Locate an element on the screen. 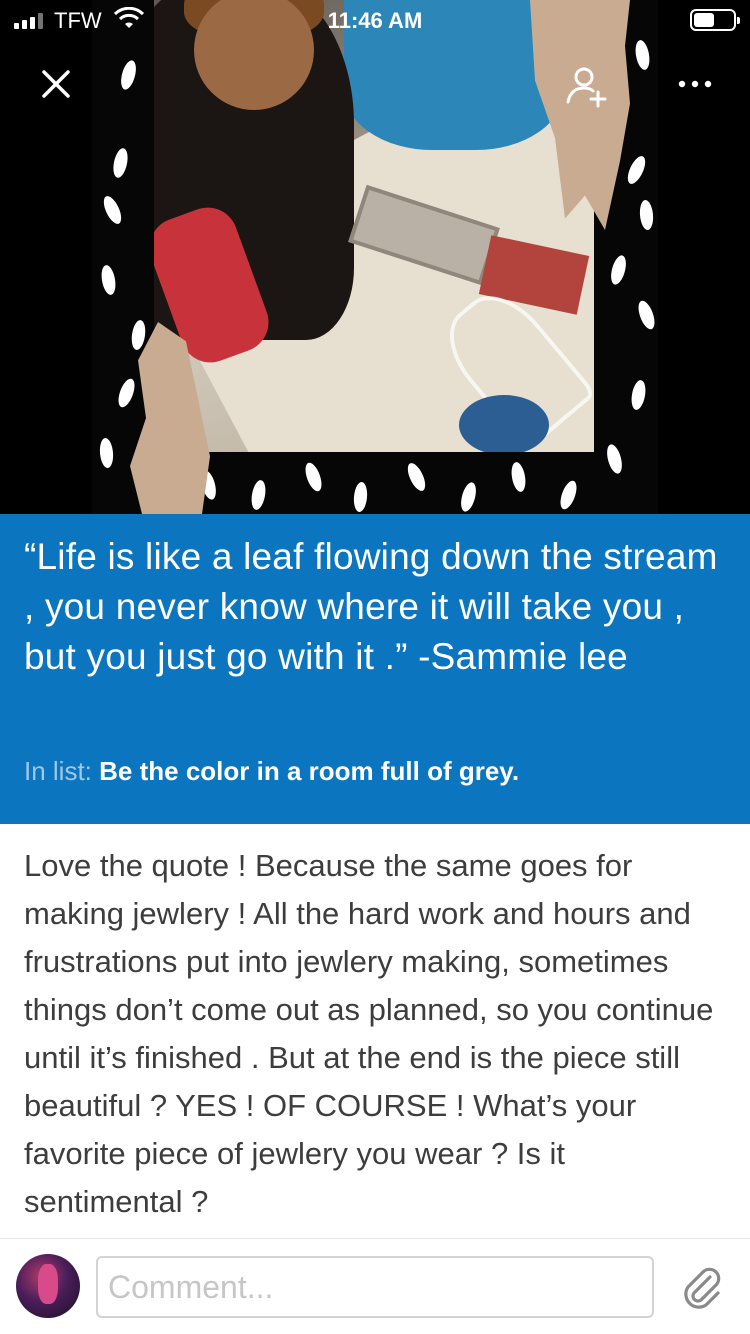  list-name-link: Be the color in a room full of grey. is located at coordinates (309, 771).